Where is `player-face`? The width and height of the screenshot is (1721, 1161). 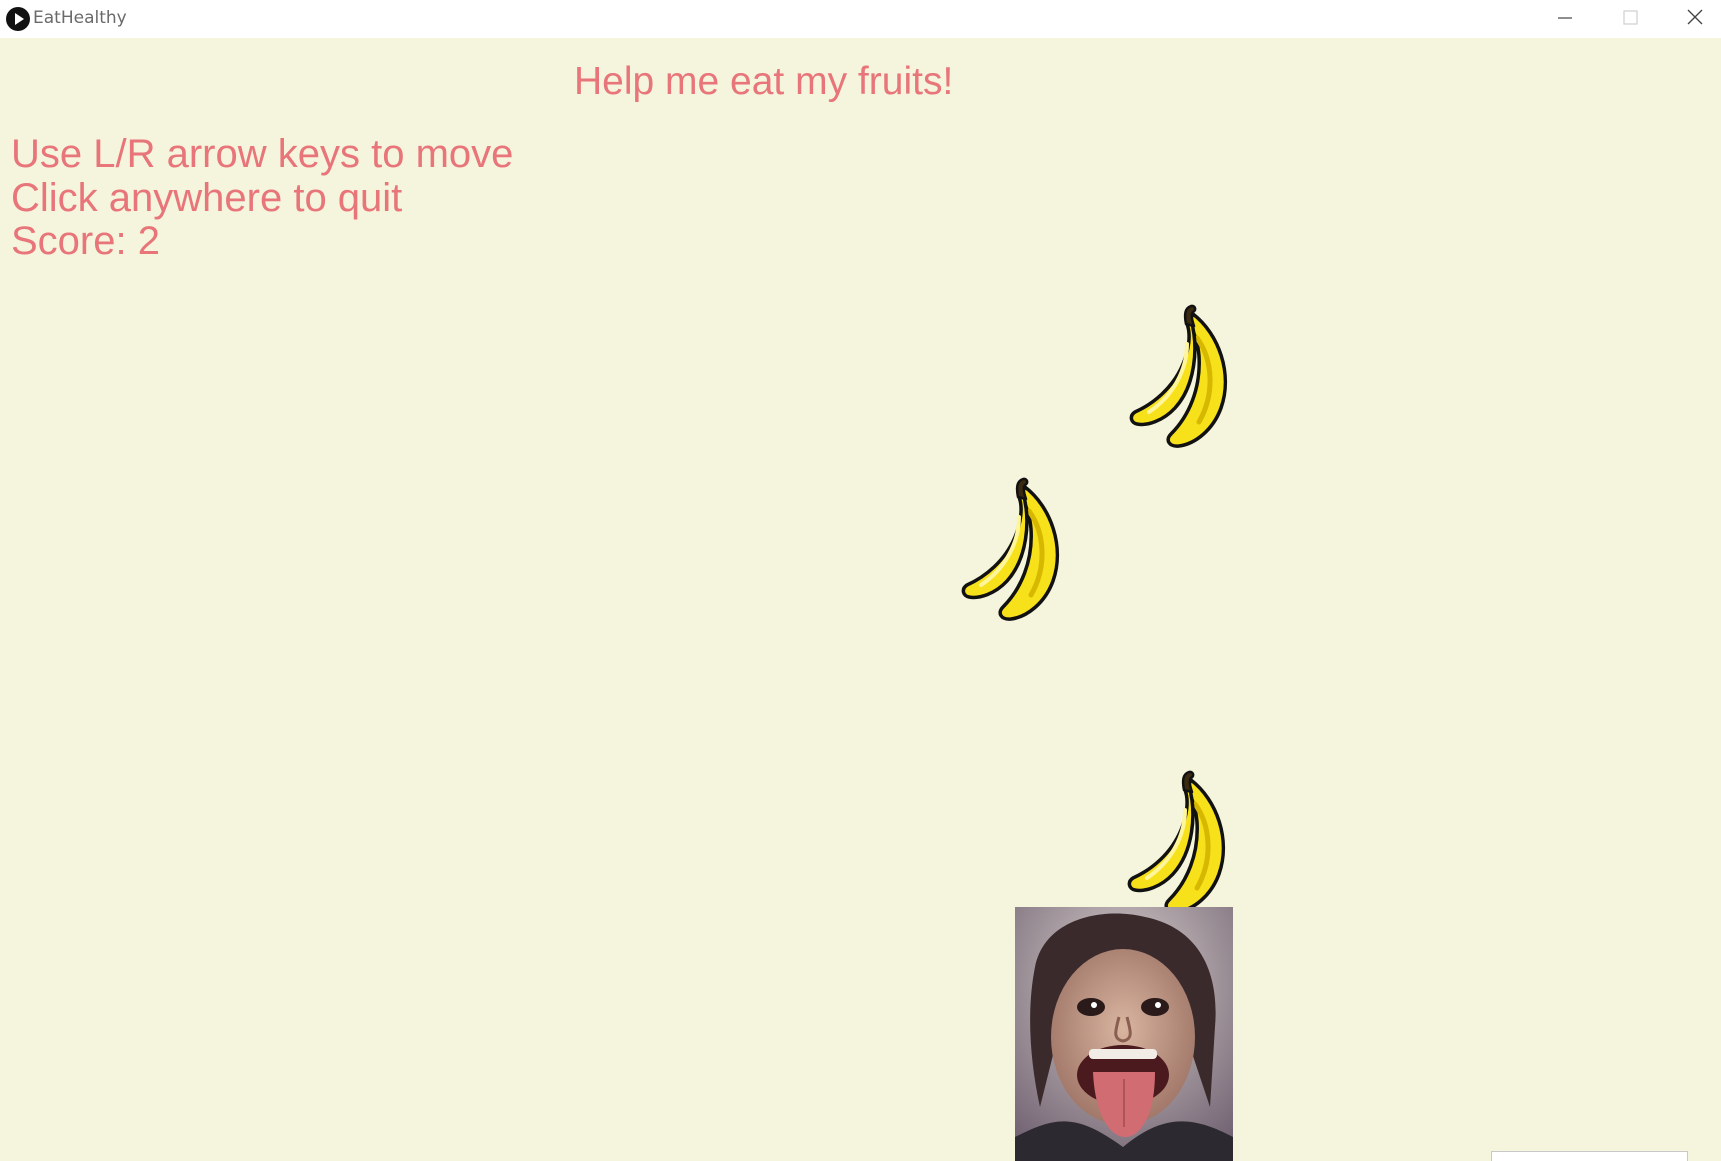
player-face is located at coordinates (1124, 1034).